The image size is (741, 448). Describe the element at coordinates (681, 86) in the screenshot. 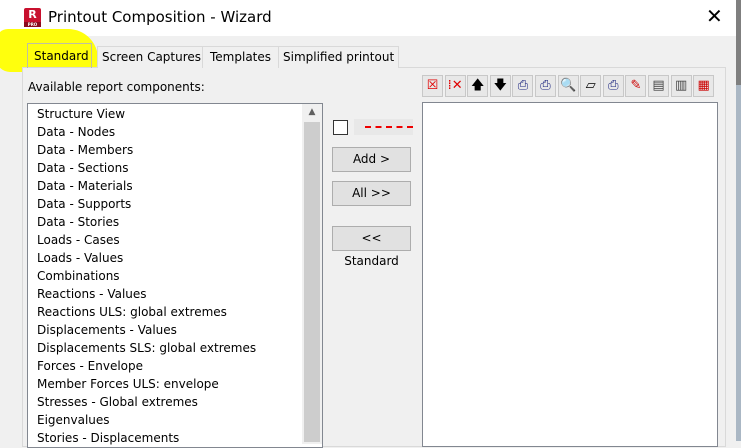

I see `load-template-icon: ▥` at that location.